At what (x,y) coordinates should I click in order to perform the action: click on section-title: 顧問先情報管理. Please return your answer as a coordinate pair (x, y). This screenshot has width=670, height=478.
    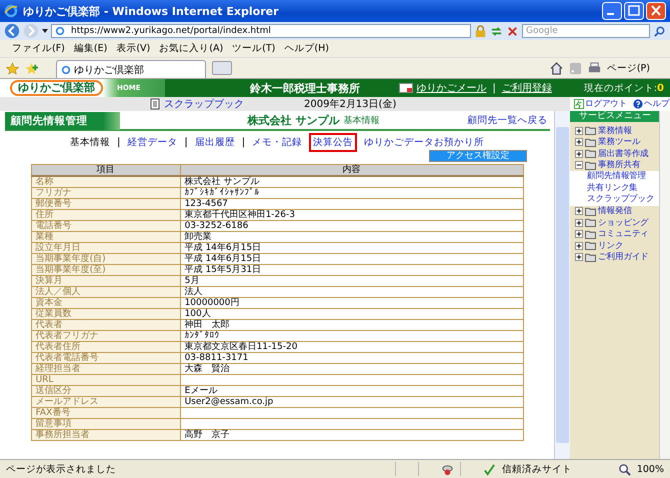
    Looking at the image, I should click on (62, 121).